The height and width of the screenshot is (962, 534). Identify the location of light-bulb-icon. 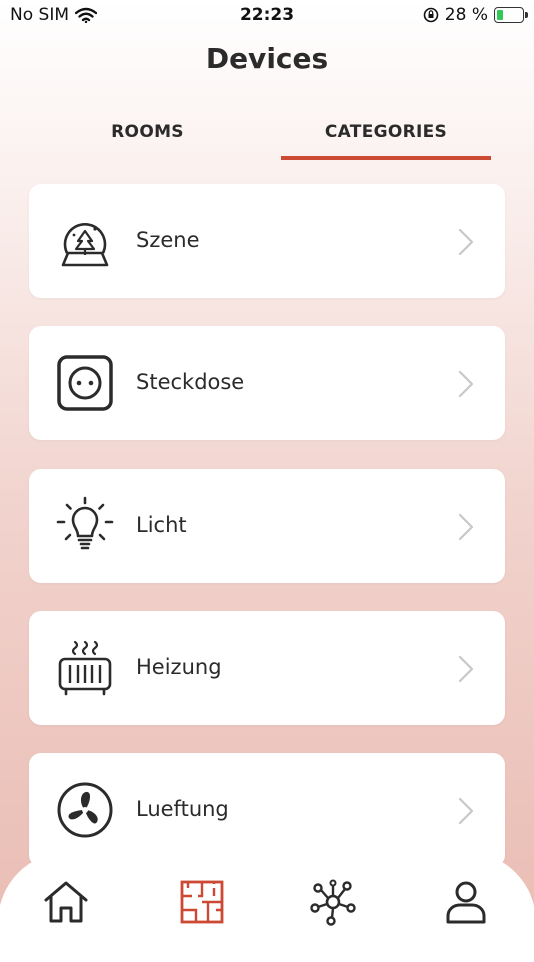
(85, 523).